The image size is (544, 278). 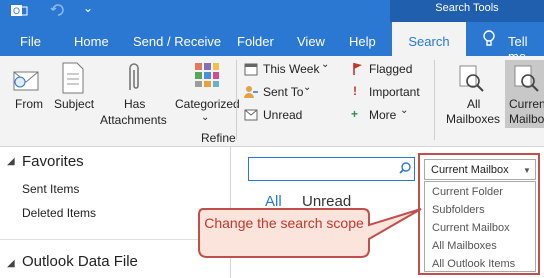 I want to click on outlook-data-file-header: Outlook Data File, so click(x=80, y=261).